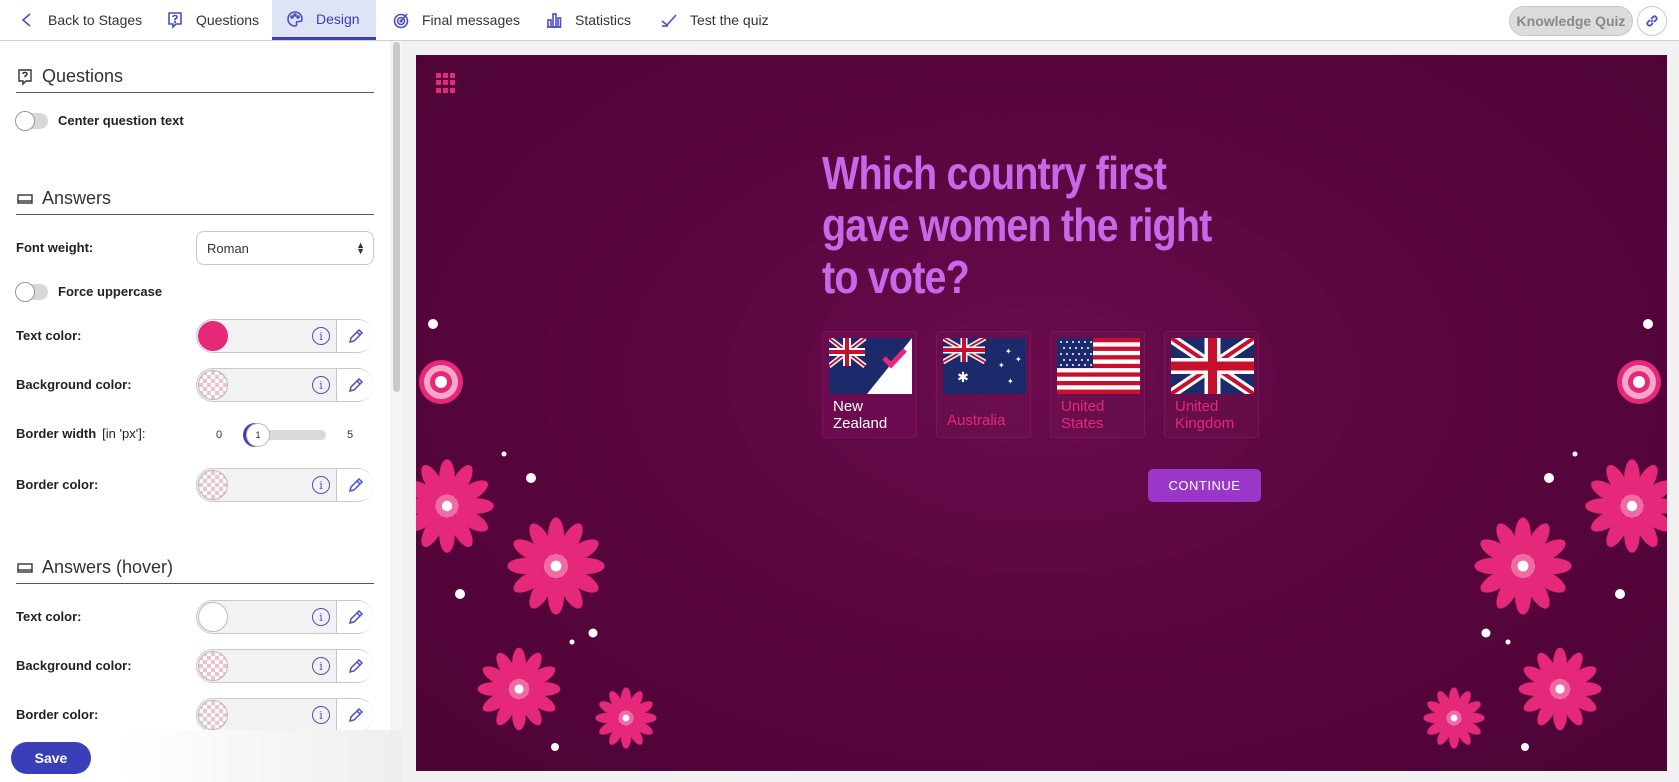  I want to click on text-color-field: i, so click(285, 336).